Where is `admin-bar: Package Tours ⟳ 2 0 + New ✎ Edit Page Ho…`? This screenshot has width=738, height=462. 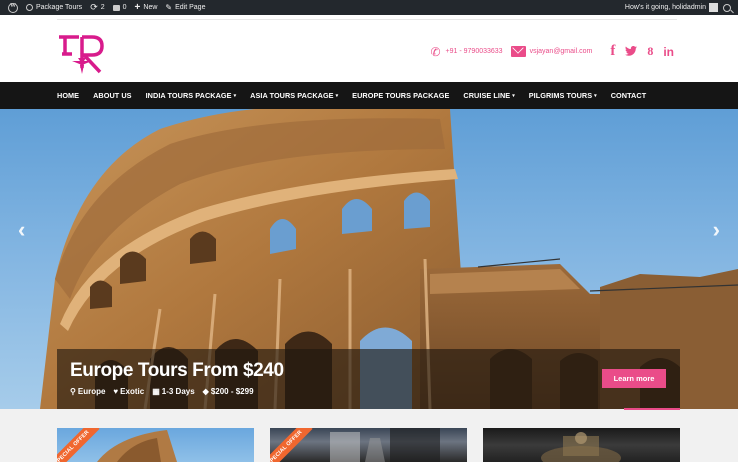 admin-bar: Package Tours ⟳ 2 0 + New ✎ Edit Page Ho… is located at coordinates (369, 7).